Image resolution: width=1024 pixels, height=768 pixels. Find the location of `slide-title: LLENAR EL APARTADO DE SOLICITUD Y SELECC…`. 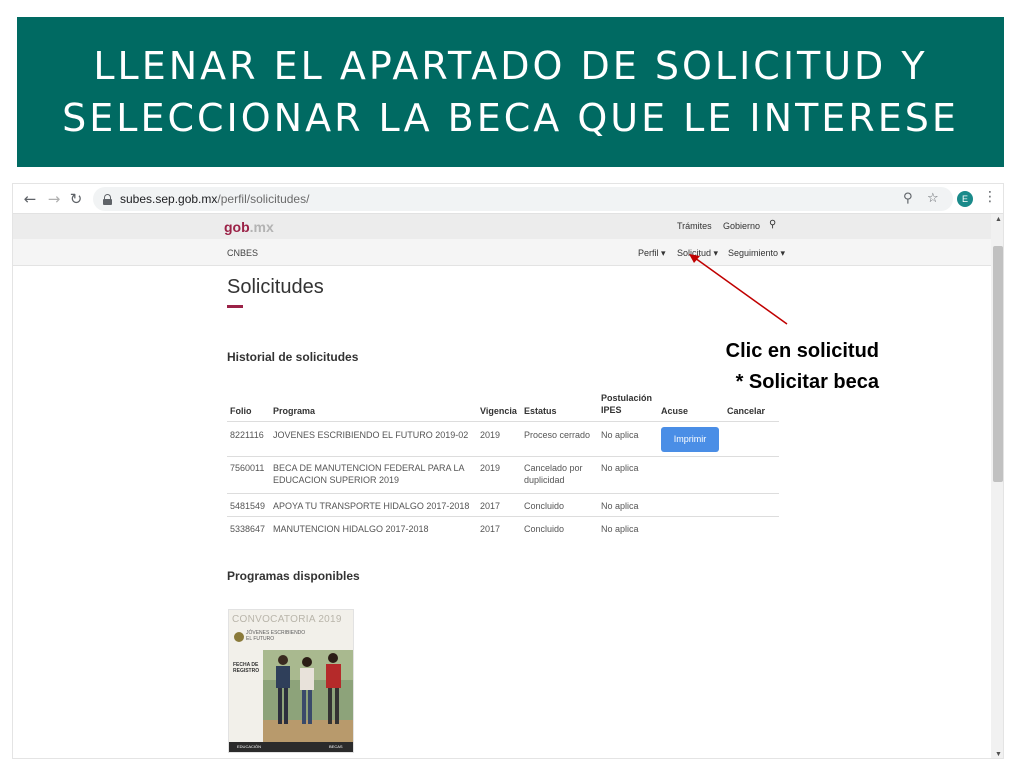

slide-title: LLENAR EL APARTADO DE SOLICITUD Y SELECC… is located at coordinates (510, 92).